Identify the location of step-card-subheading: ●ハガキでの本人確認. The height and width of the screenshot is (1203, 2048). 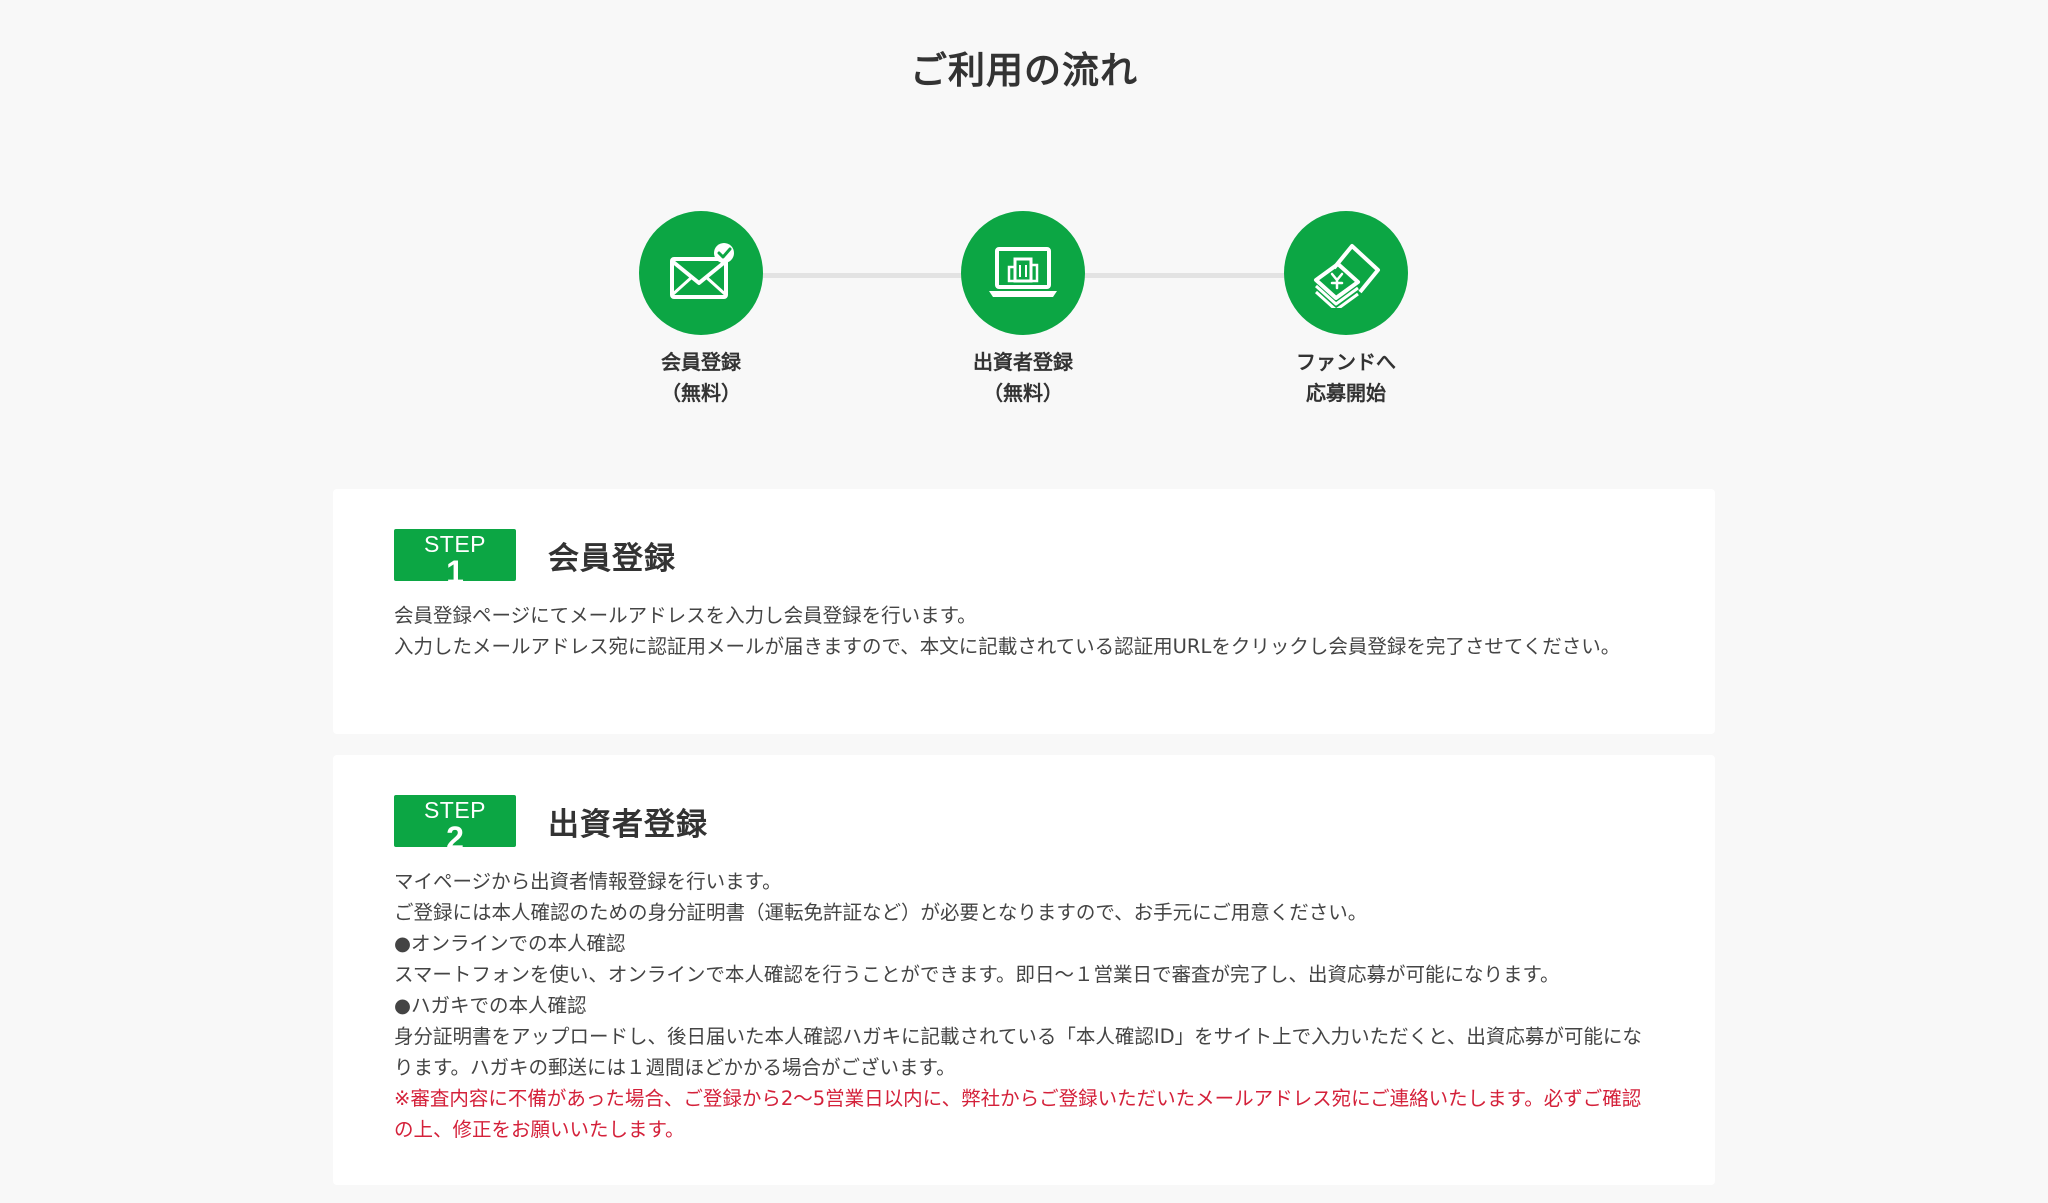
(490, 1005).